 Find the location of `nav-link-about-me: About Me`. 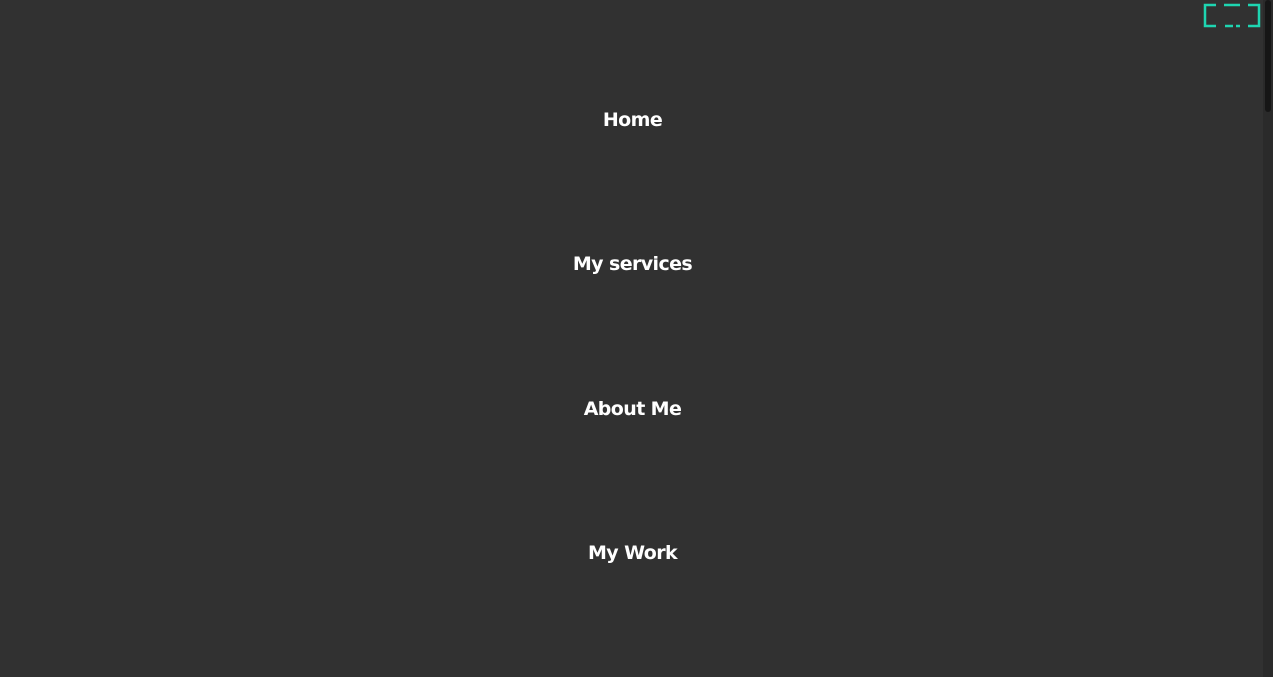

nav-link-about-me: About Me is located at coordinates (632, 409).